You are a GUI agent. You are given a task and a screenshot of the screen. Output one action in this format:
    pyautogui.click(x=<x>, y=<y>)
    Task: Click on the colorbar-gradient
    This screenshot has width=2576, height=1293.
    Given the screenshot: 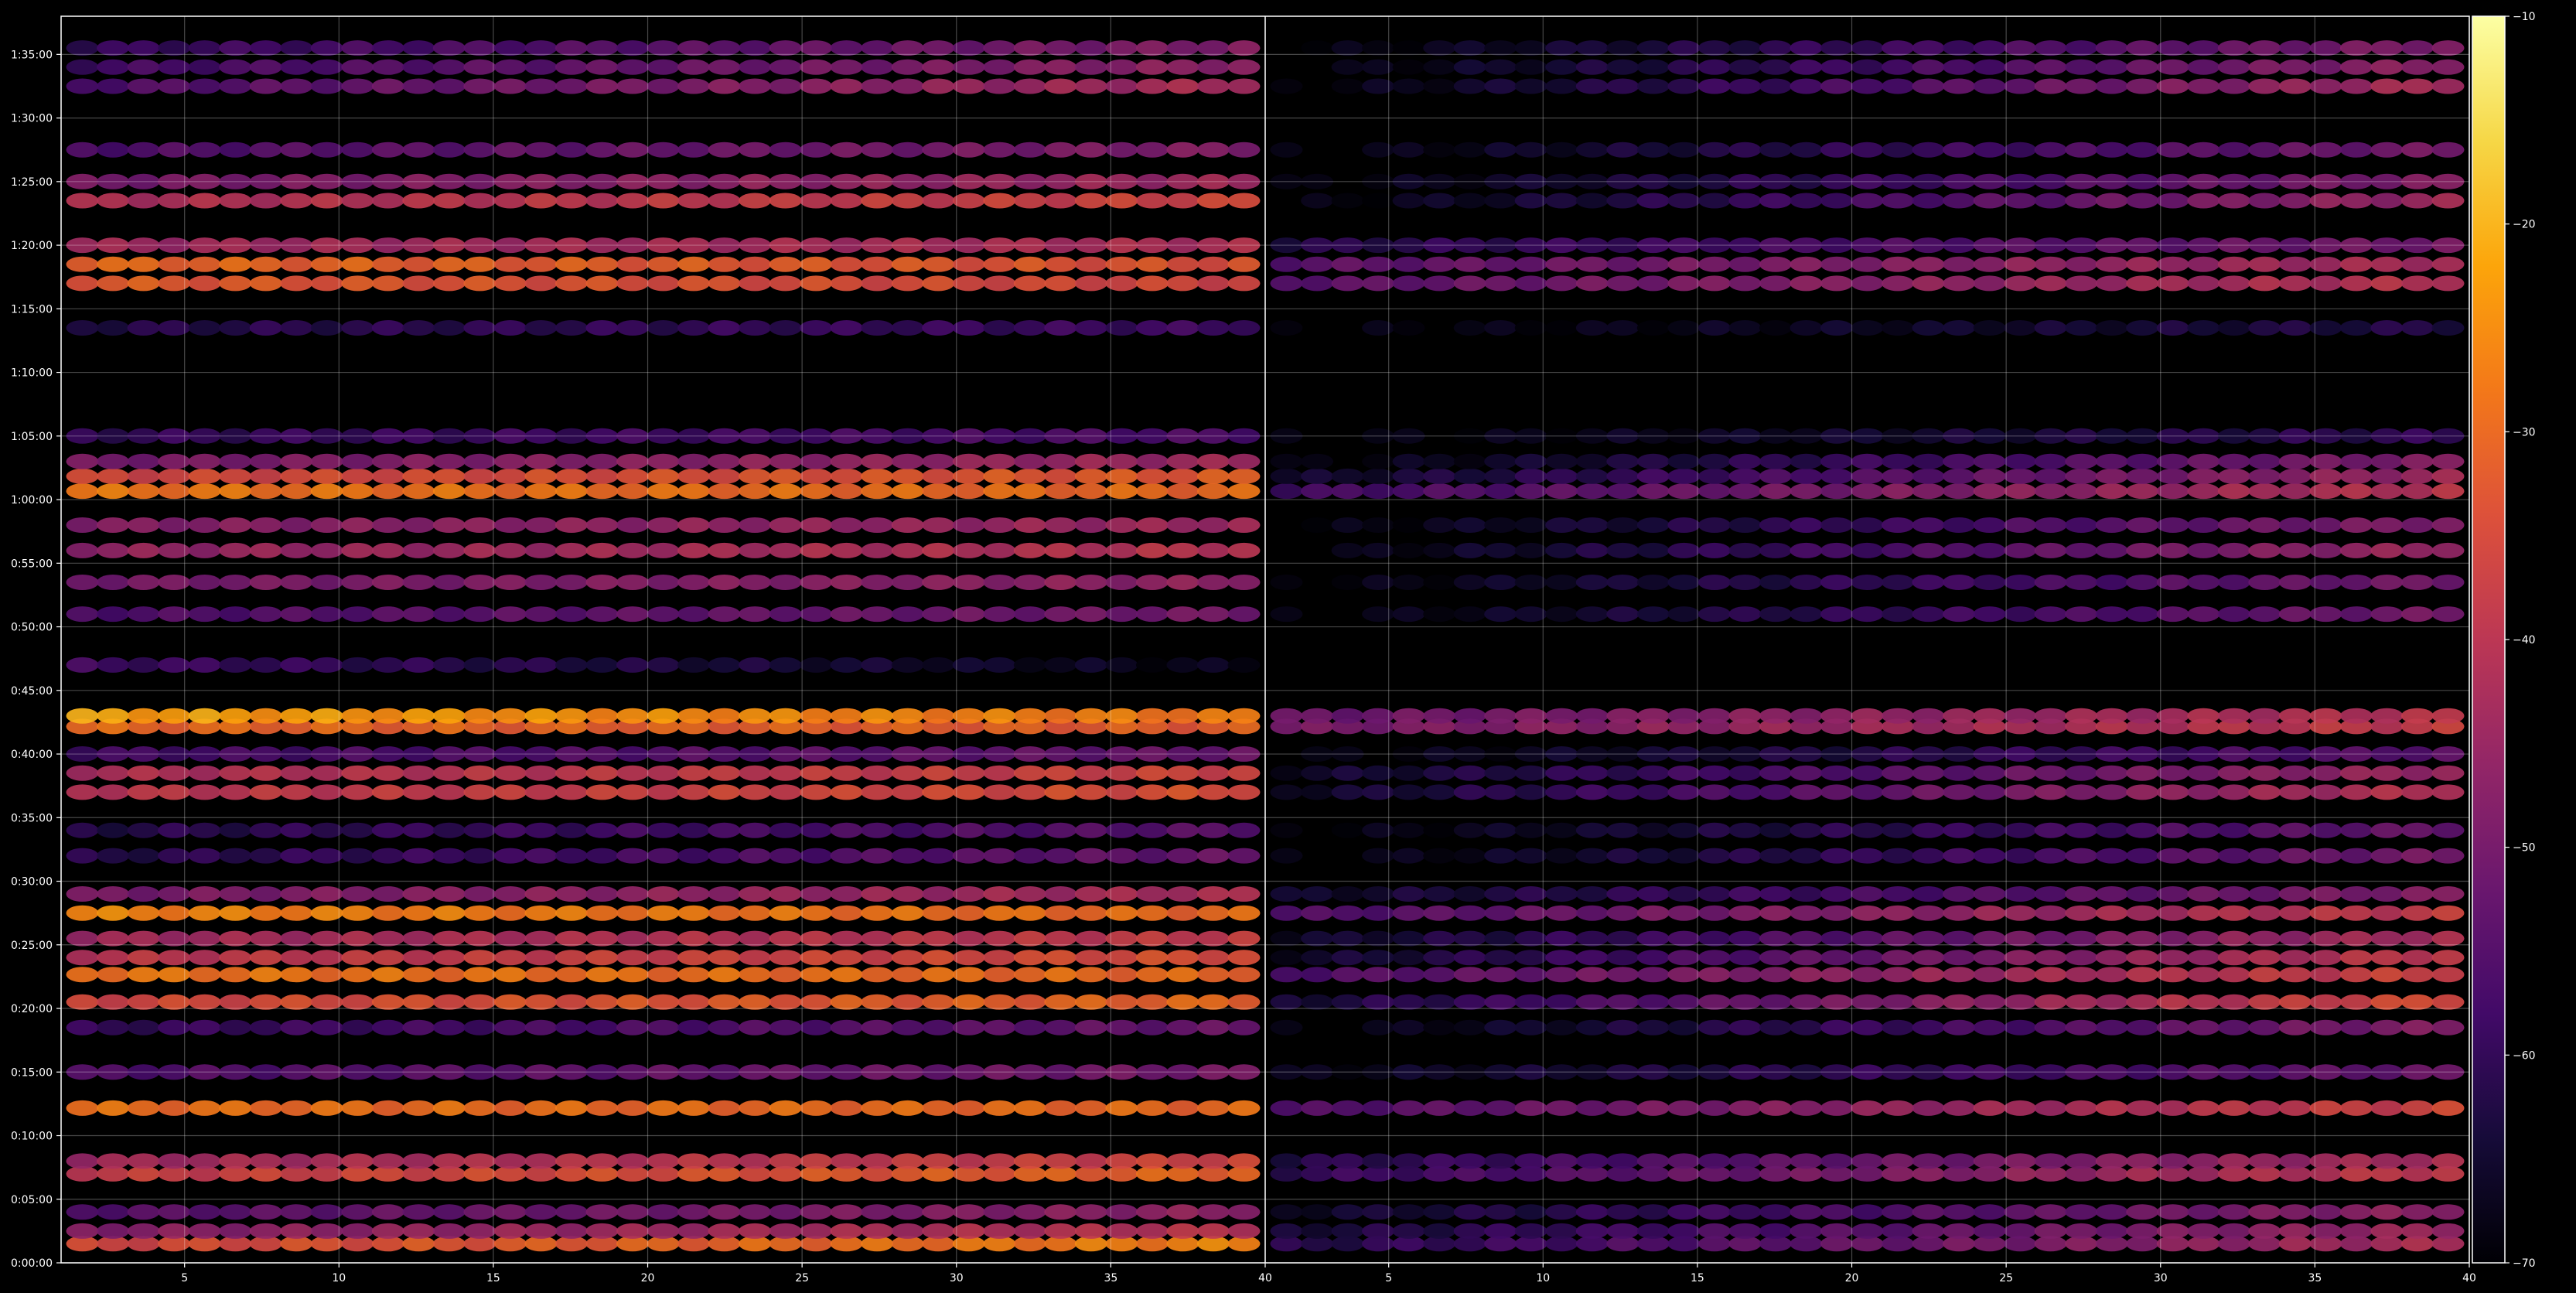 What is the action you would take?
    pyautogui.click(x=2488, y=639)
    